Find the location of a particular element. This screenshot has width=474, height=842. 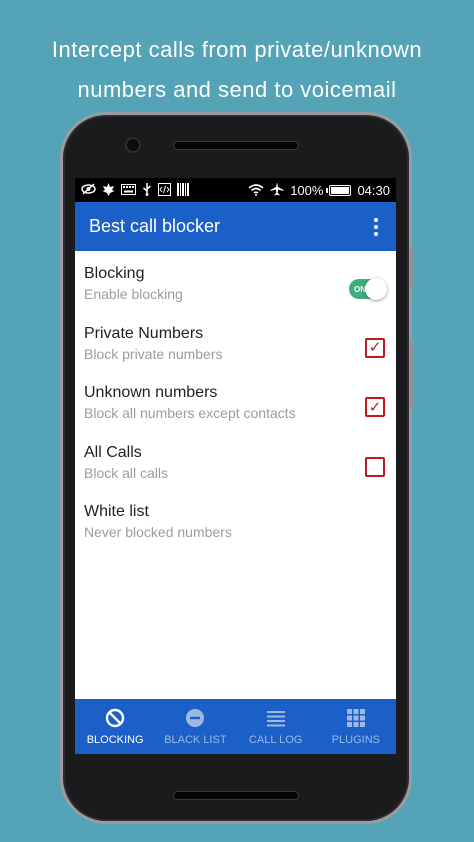

tab-label: BLOCKING is located at coordinates (115, 739).